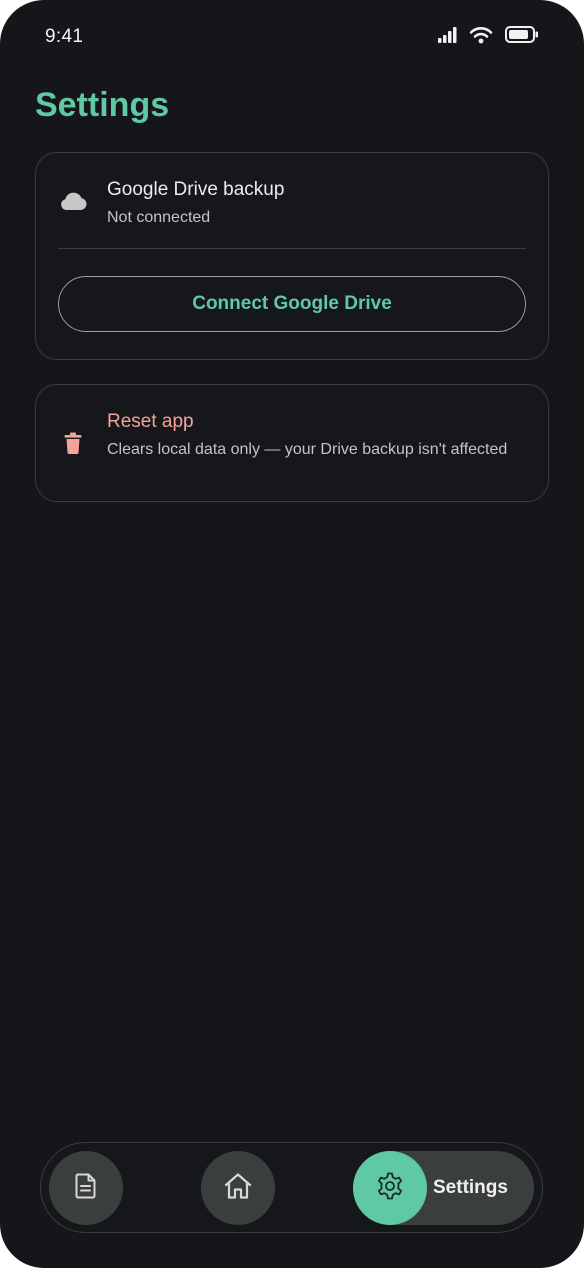 Image resolution: width=584 pixels, height=1268 pixels. What do you see at coordinates (522, 37) in the screenshot?
I see `battery-icon` at bounding box center [522, 37].